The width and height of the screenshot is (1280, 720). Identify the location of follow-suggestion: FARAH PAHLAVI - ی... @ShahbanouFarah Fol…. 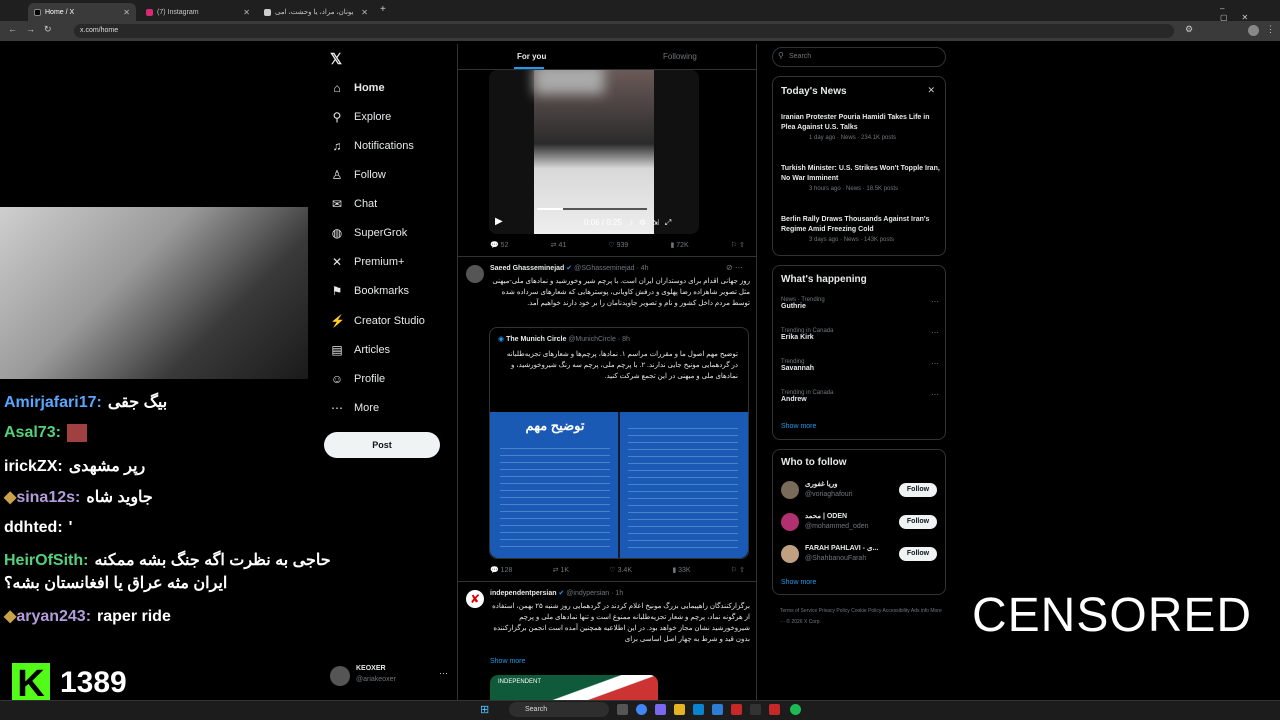
(859, 555).